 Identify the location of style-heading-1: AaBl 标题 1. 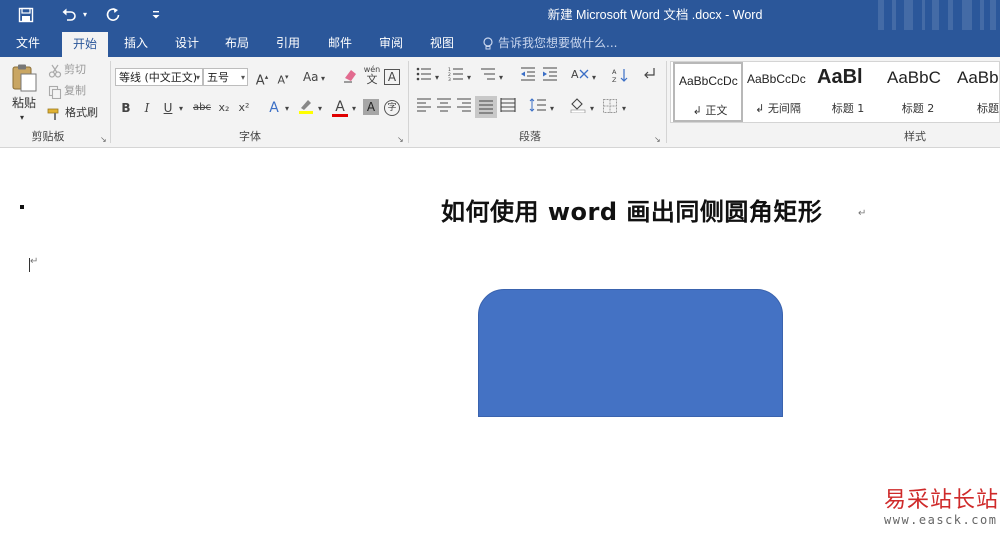
(848, 92).